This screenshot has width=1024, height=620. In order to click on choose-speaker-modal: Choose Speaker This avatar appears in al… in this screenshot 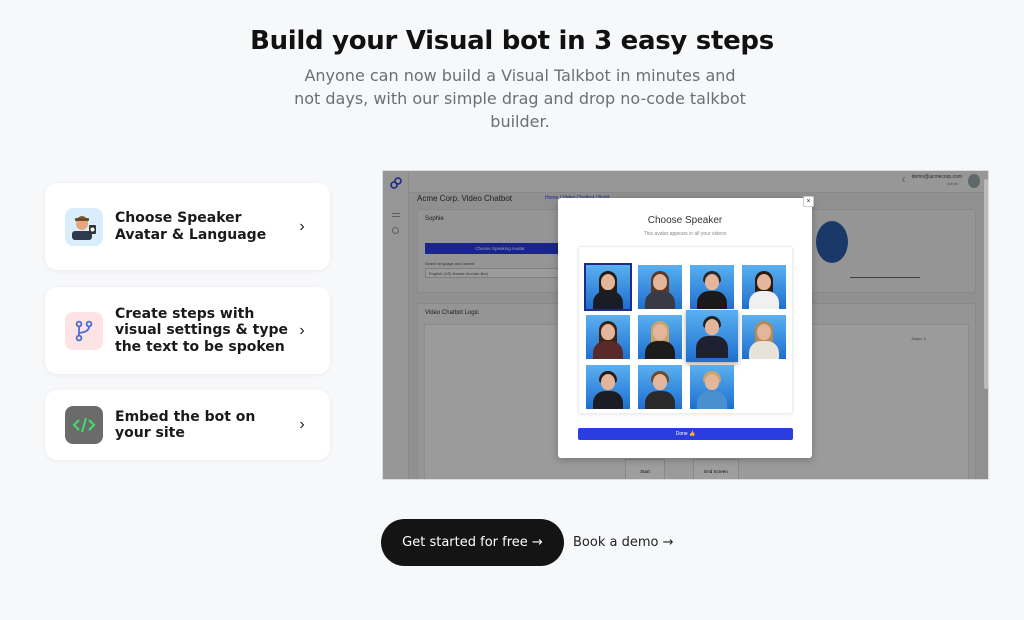, I will do `click(686, 327)`.